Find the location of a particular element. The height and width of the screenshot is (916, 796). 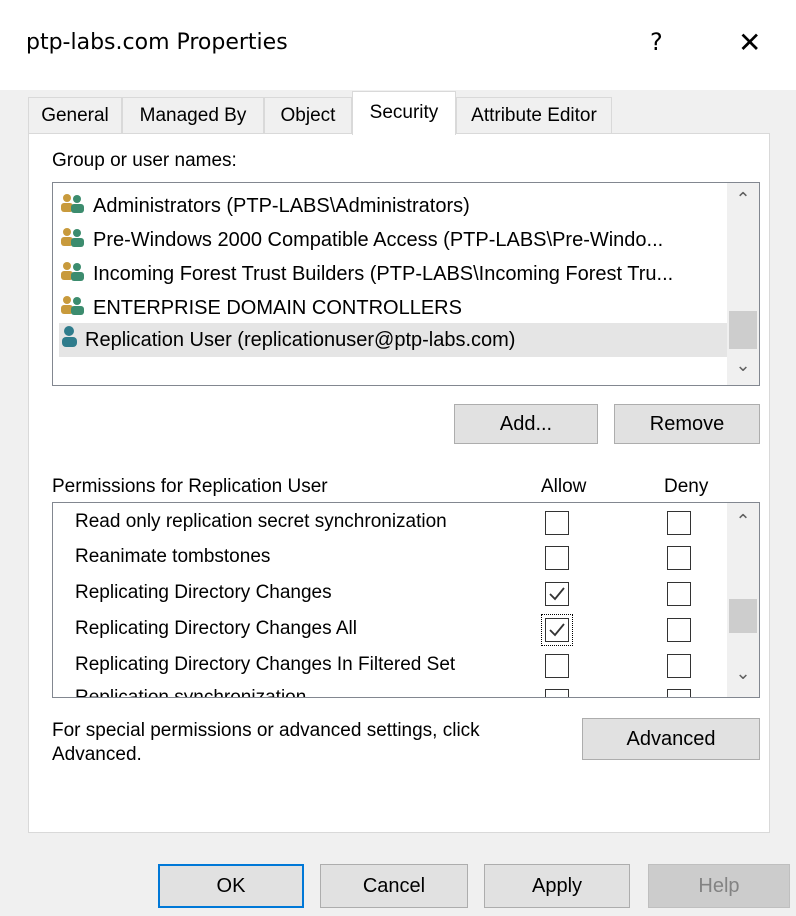

user-icon is located at coordinates (70, 341).